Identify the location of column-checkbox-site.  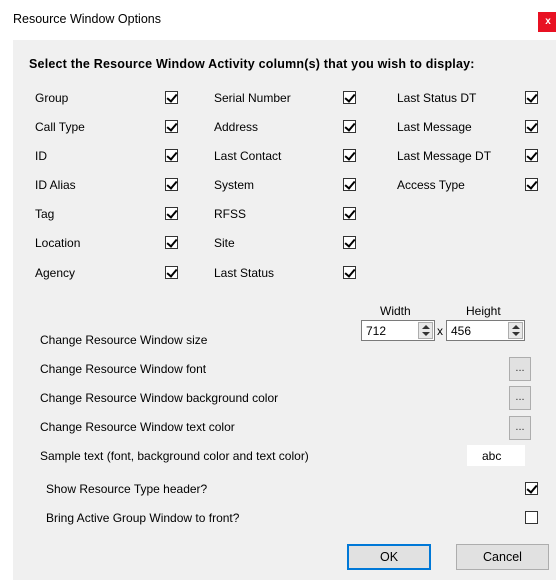
(349, 242).